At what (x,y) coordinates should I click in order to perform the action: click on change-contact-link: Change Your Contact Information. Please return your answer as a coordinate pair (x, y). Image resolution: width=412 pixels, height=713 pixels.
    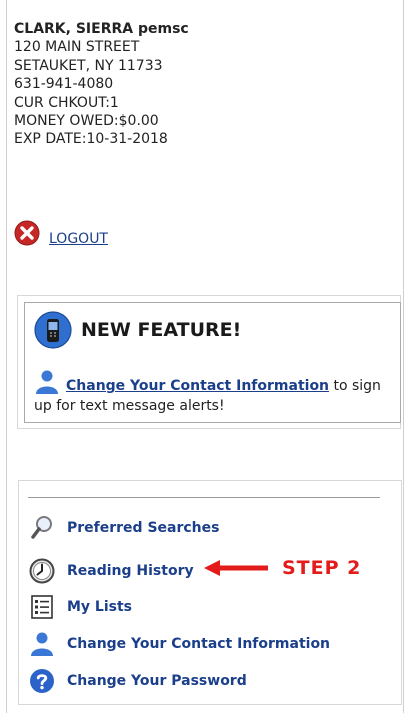
    Looking at the image, I should click on (198, 644).